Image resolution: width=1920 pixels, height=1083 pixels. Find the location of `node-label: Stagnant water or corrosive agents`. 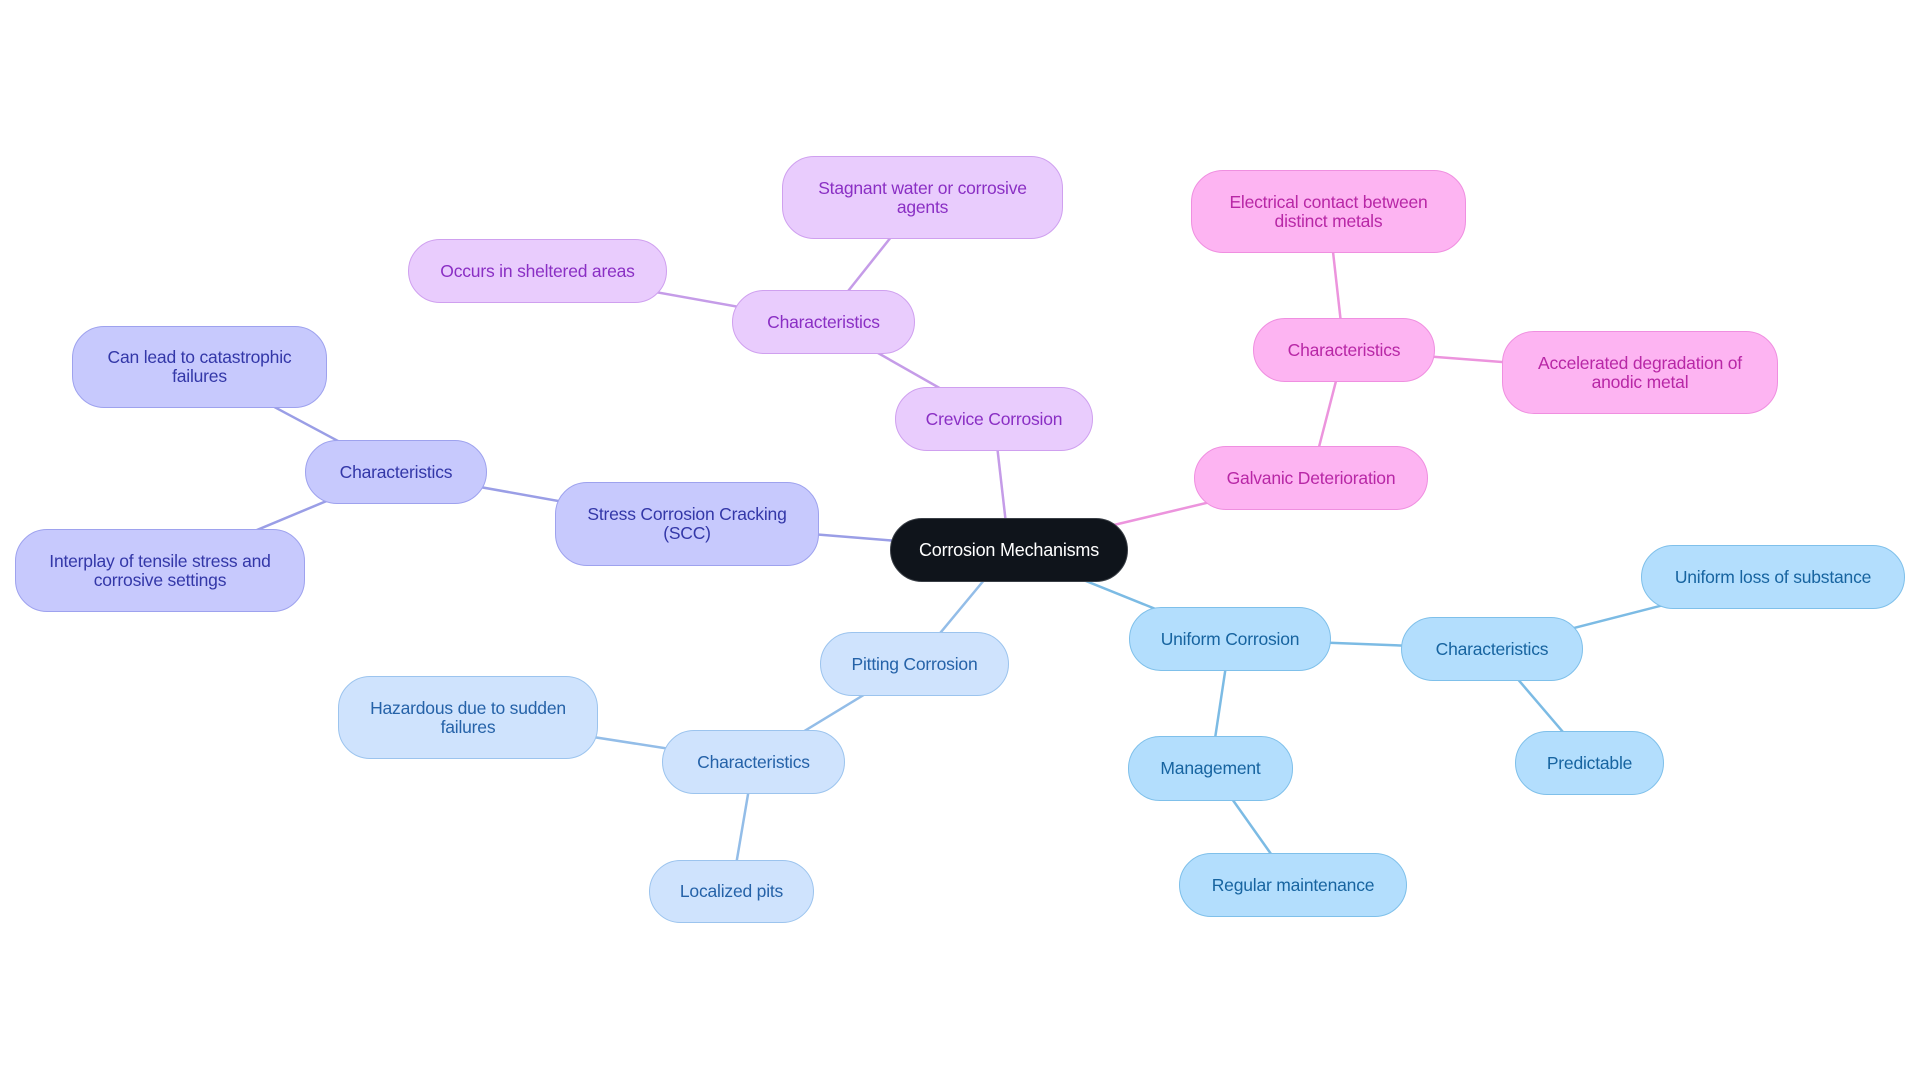

node-label: Stagnant water or corrosive agents is located at coordinates (922, 197).